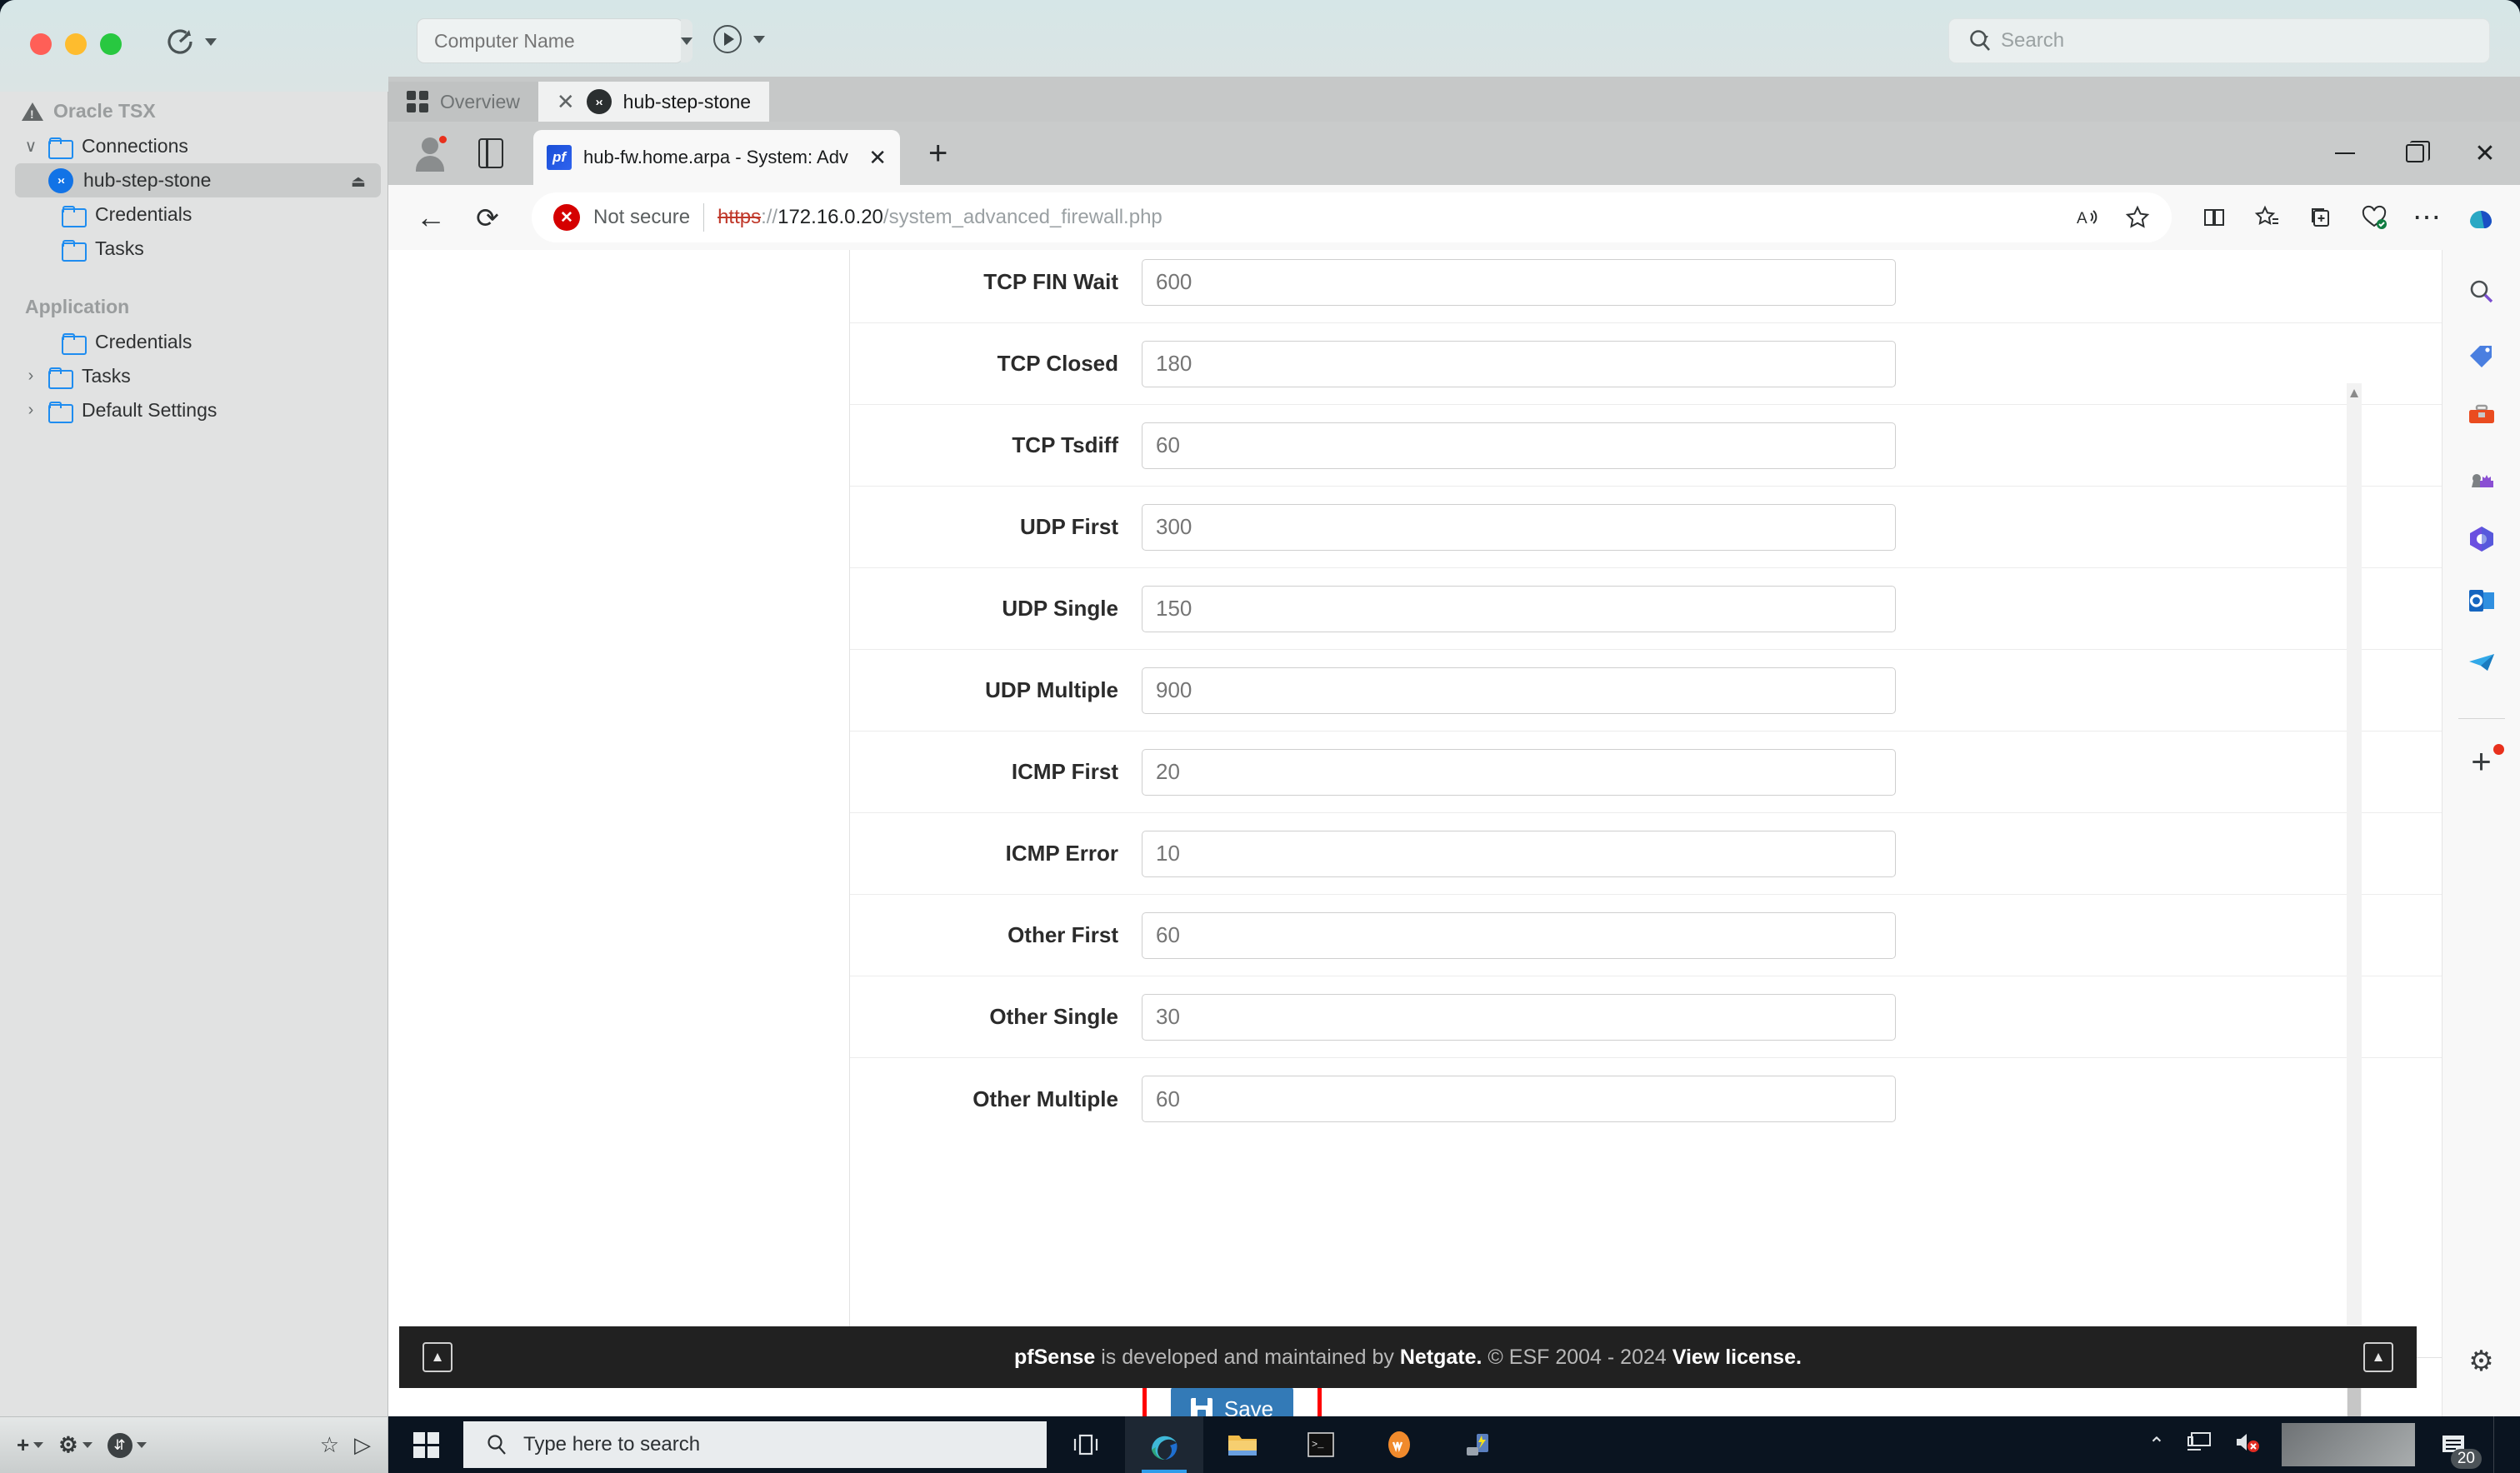 Image resolution: width=2520 pixels, height=1473 pixels. Describe the element at coordinates (1519, 364) in the screenshot. I see `tcp-closed-input` at that location.